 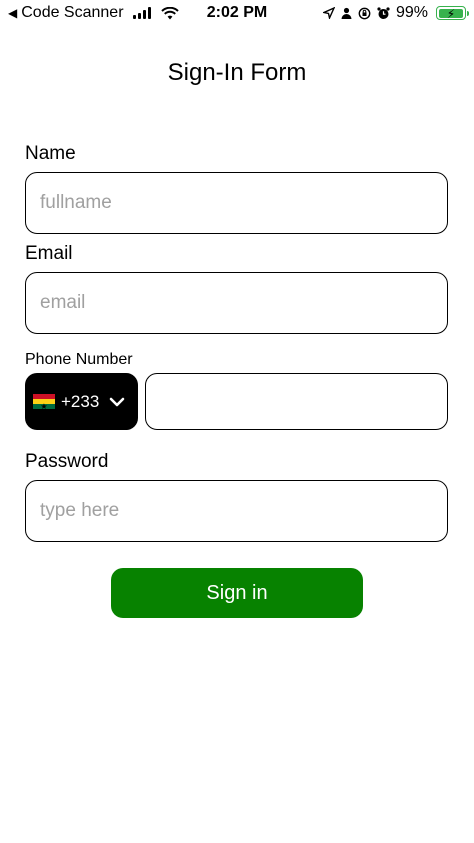 What do you see at coordinates (237, 593) in the screenshot?
I see `sign-in-button: Sign in` at bounding box center [237, 593].